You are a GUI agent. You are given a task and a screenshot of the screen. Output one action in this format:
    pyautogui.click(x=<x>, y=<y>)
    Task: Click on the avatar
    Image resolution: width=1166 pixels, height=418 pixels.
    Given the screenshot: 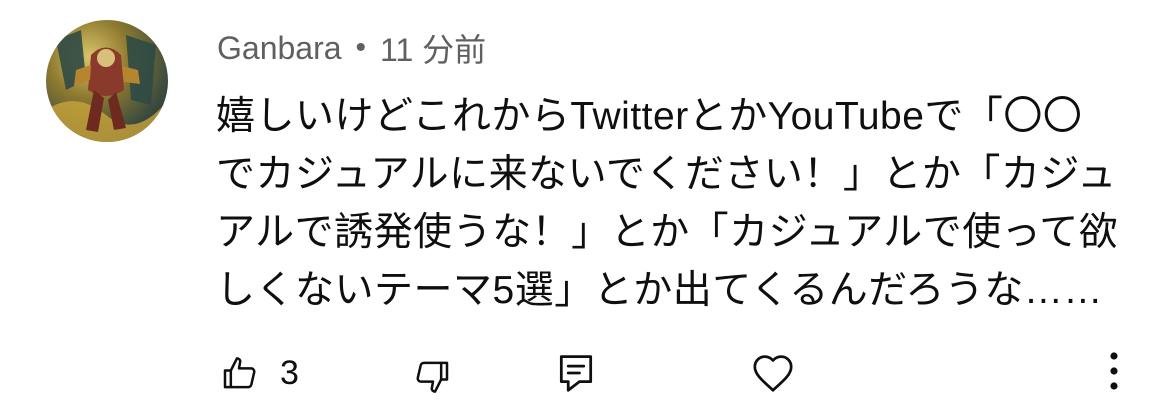 What is the action you would take?
    pyautogui.click(x=107, y=81)
    